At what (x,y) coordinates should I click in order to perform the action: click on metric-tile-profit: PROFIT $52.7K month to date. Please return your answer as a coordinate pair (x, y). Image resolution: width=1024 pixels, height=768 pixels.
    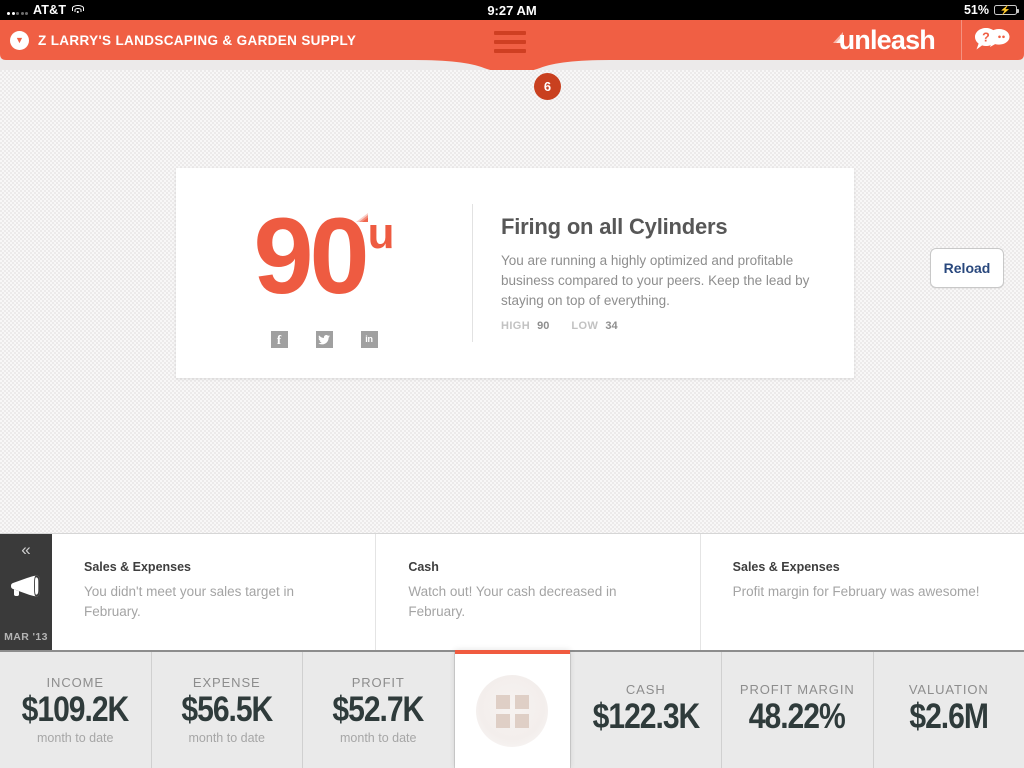
    Looking at the image, I should click on (378, 710).